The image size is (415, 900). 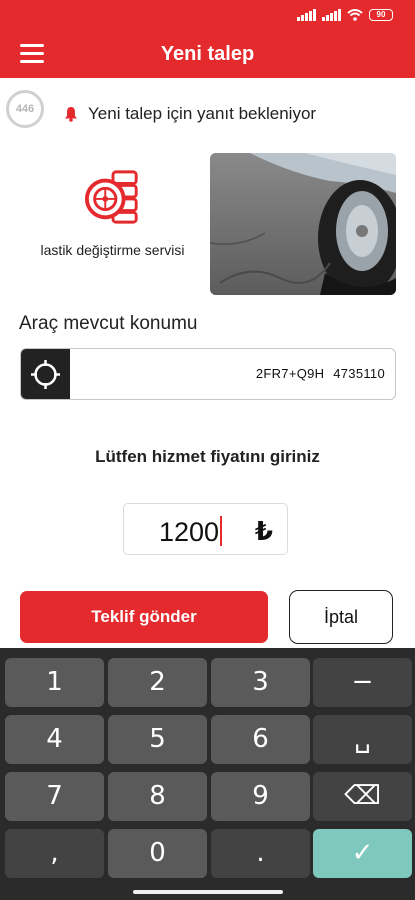 What do you see at coordinates (157, 682) in the screenshot?
I see `key-2: 2` at bounding box center [157, 682].